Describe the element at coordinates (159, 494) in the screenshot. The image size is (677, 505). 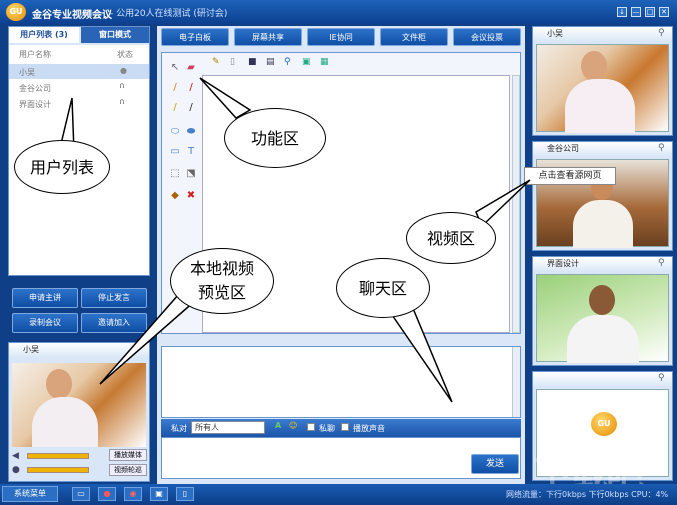
I see `lock-icon: ▣` at that location.